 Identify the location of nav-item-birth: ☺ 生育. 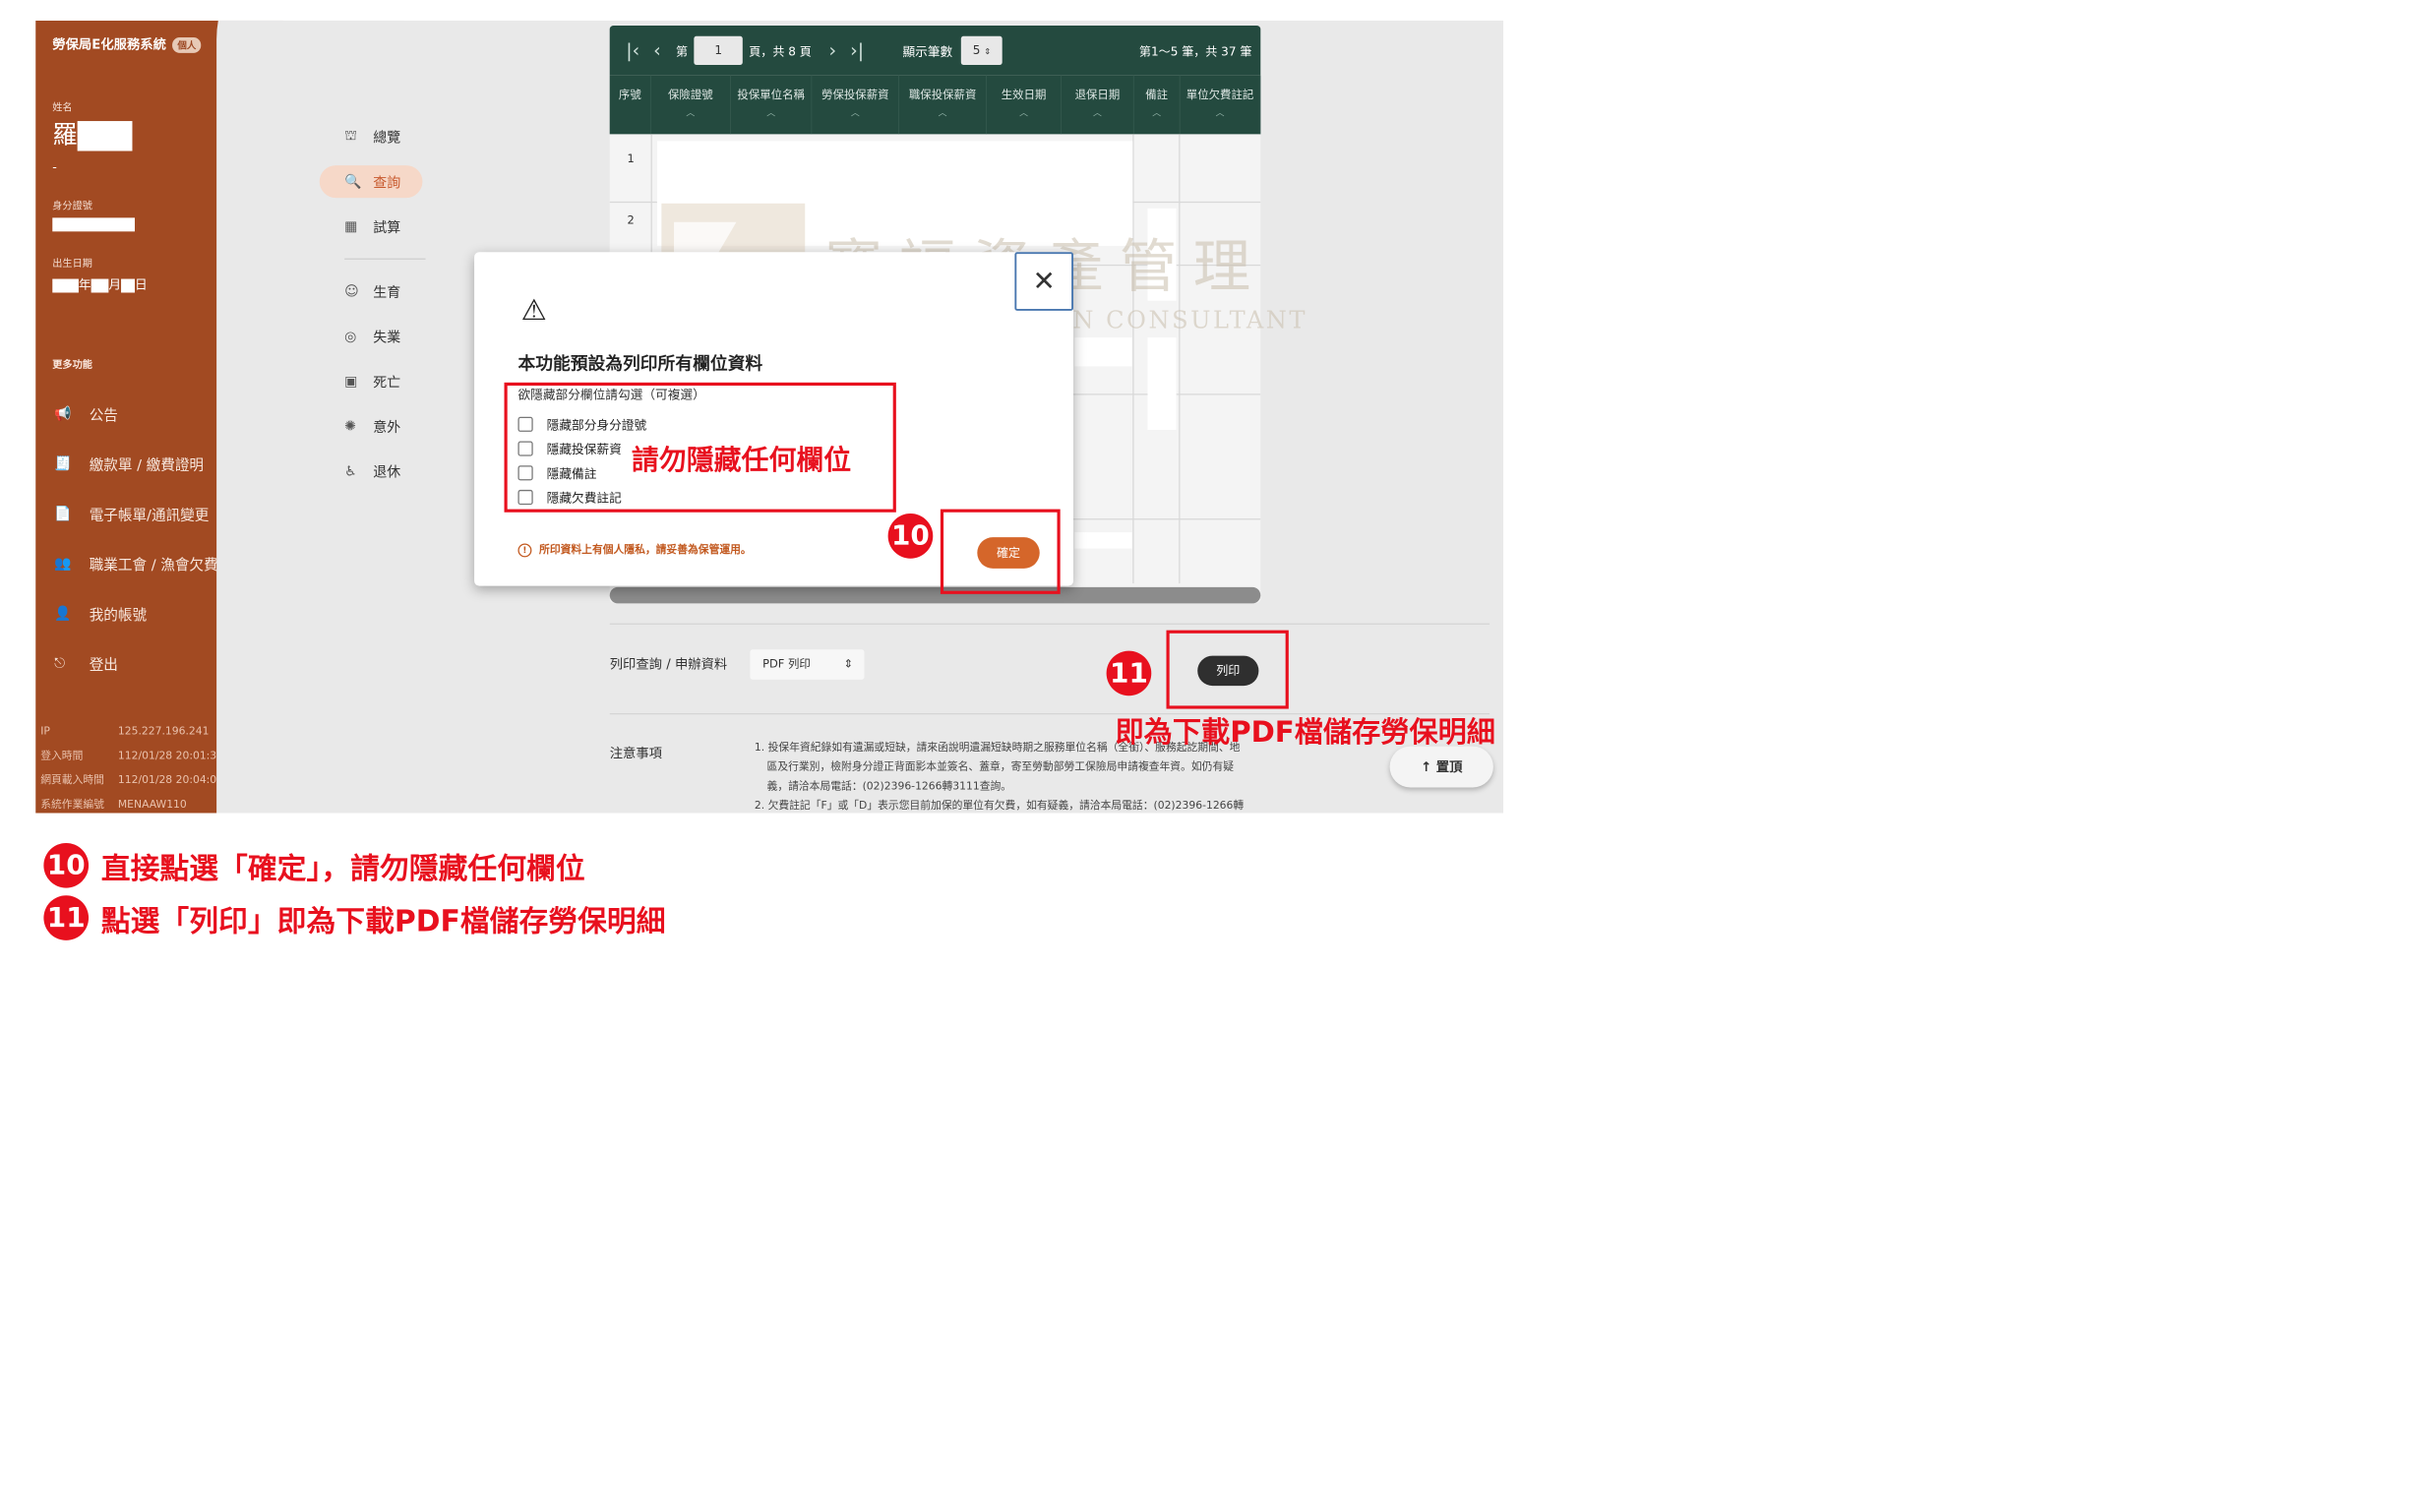
(382, 291).